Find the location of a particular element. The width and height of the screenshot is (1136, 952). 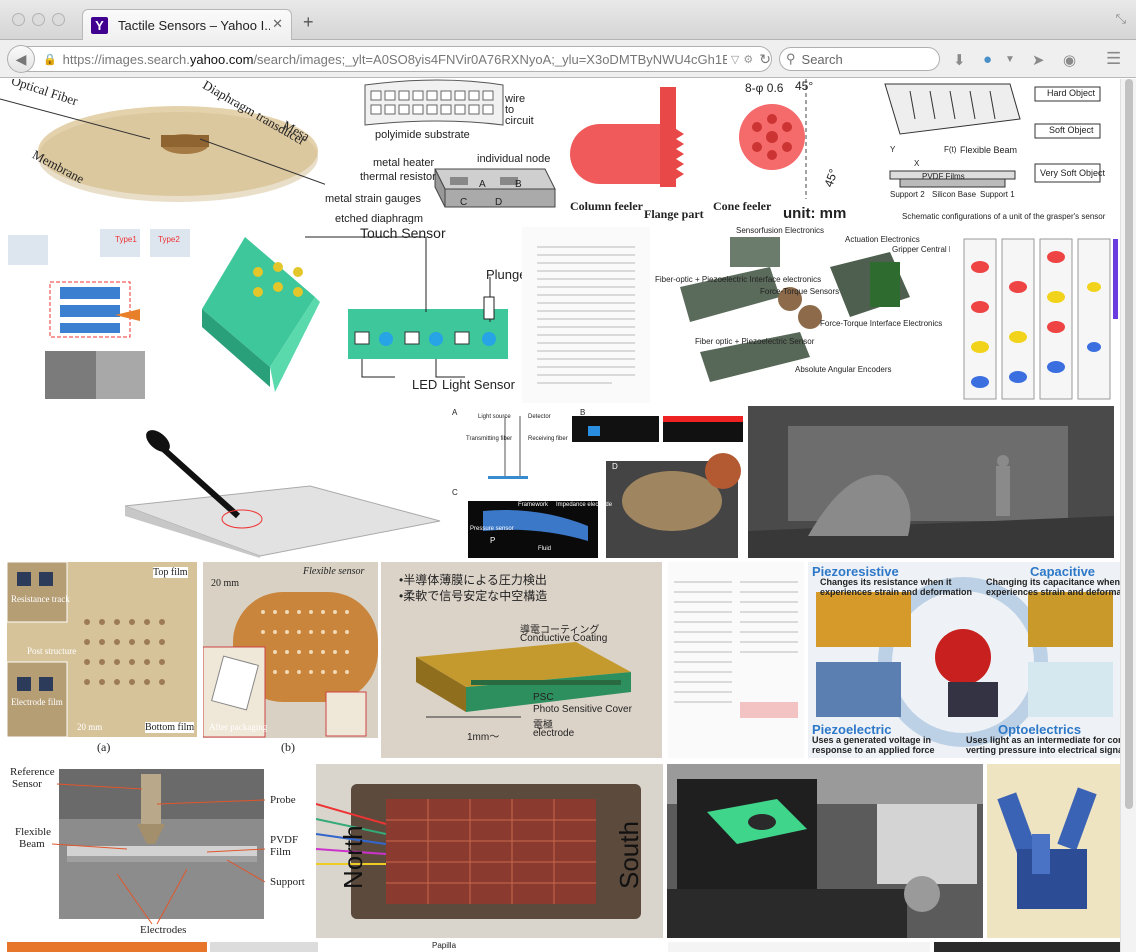

label-support: Support is located at coordinates (287, 882).